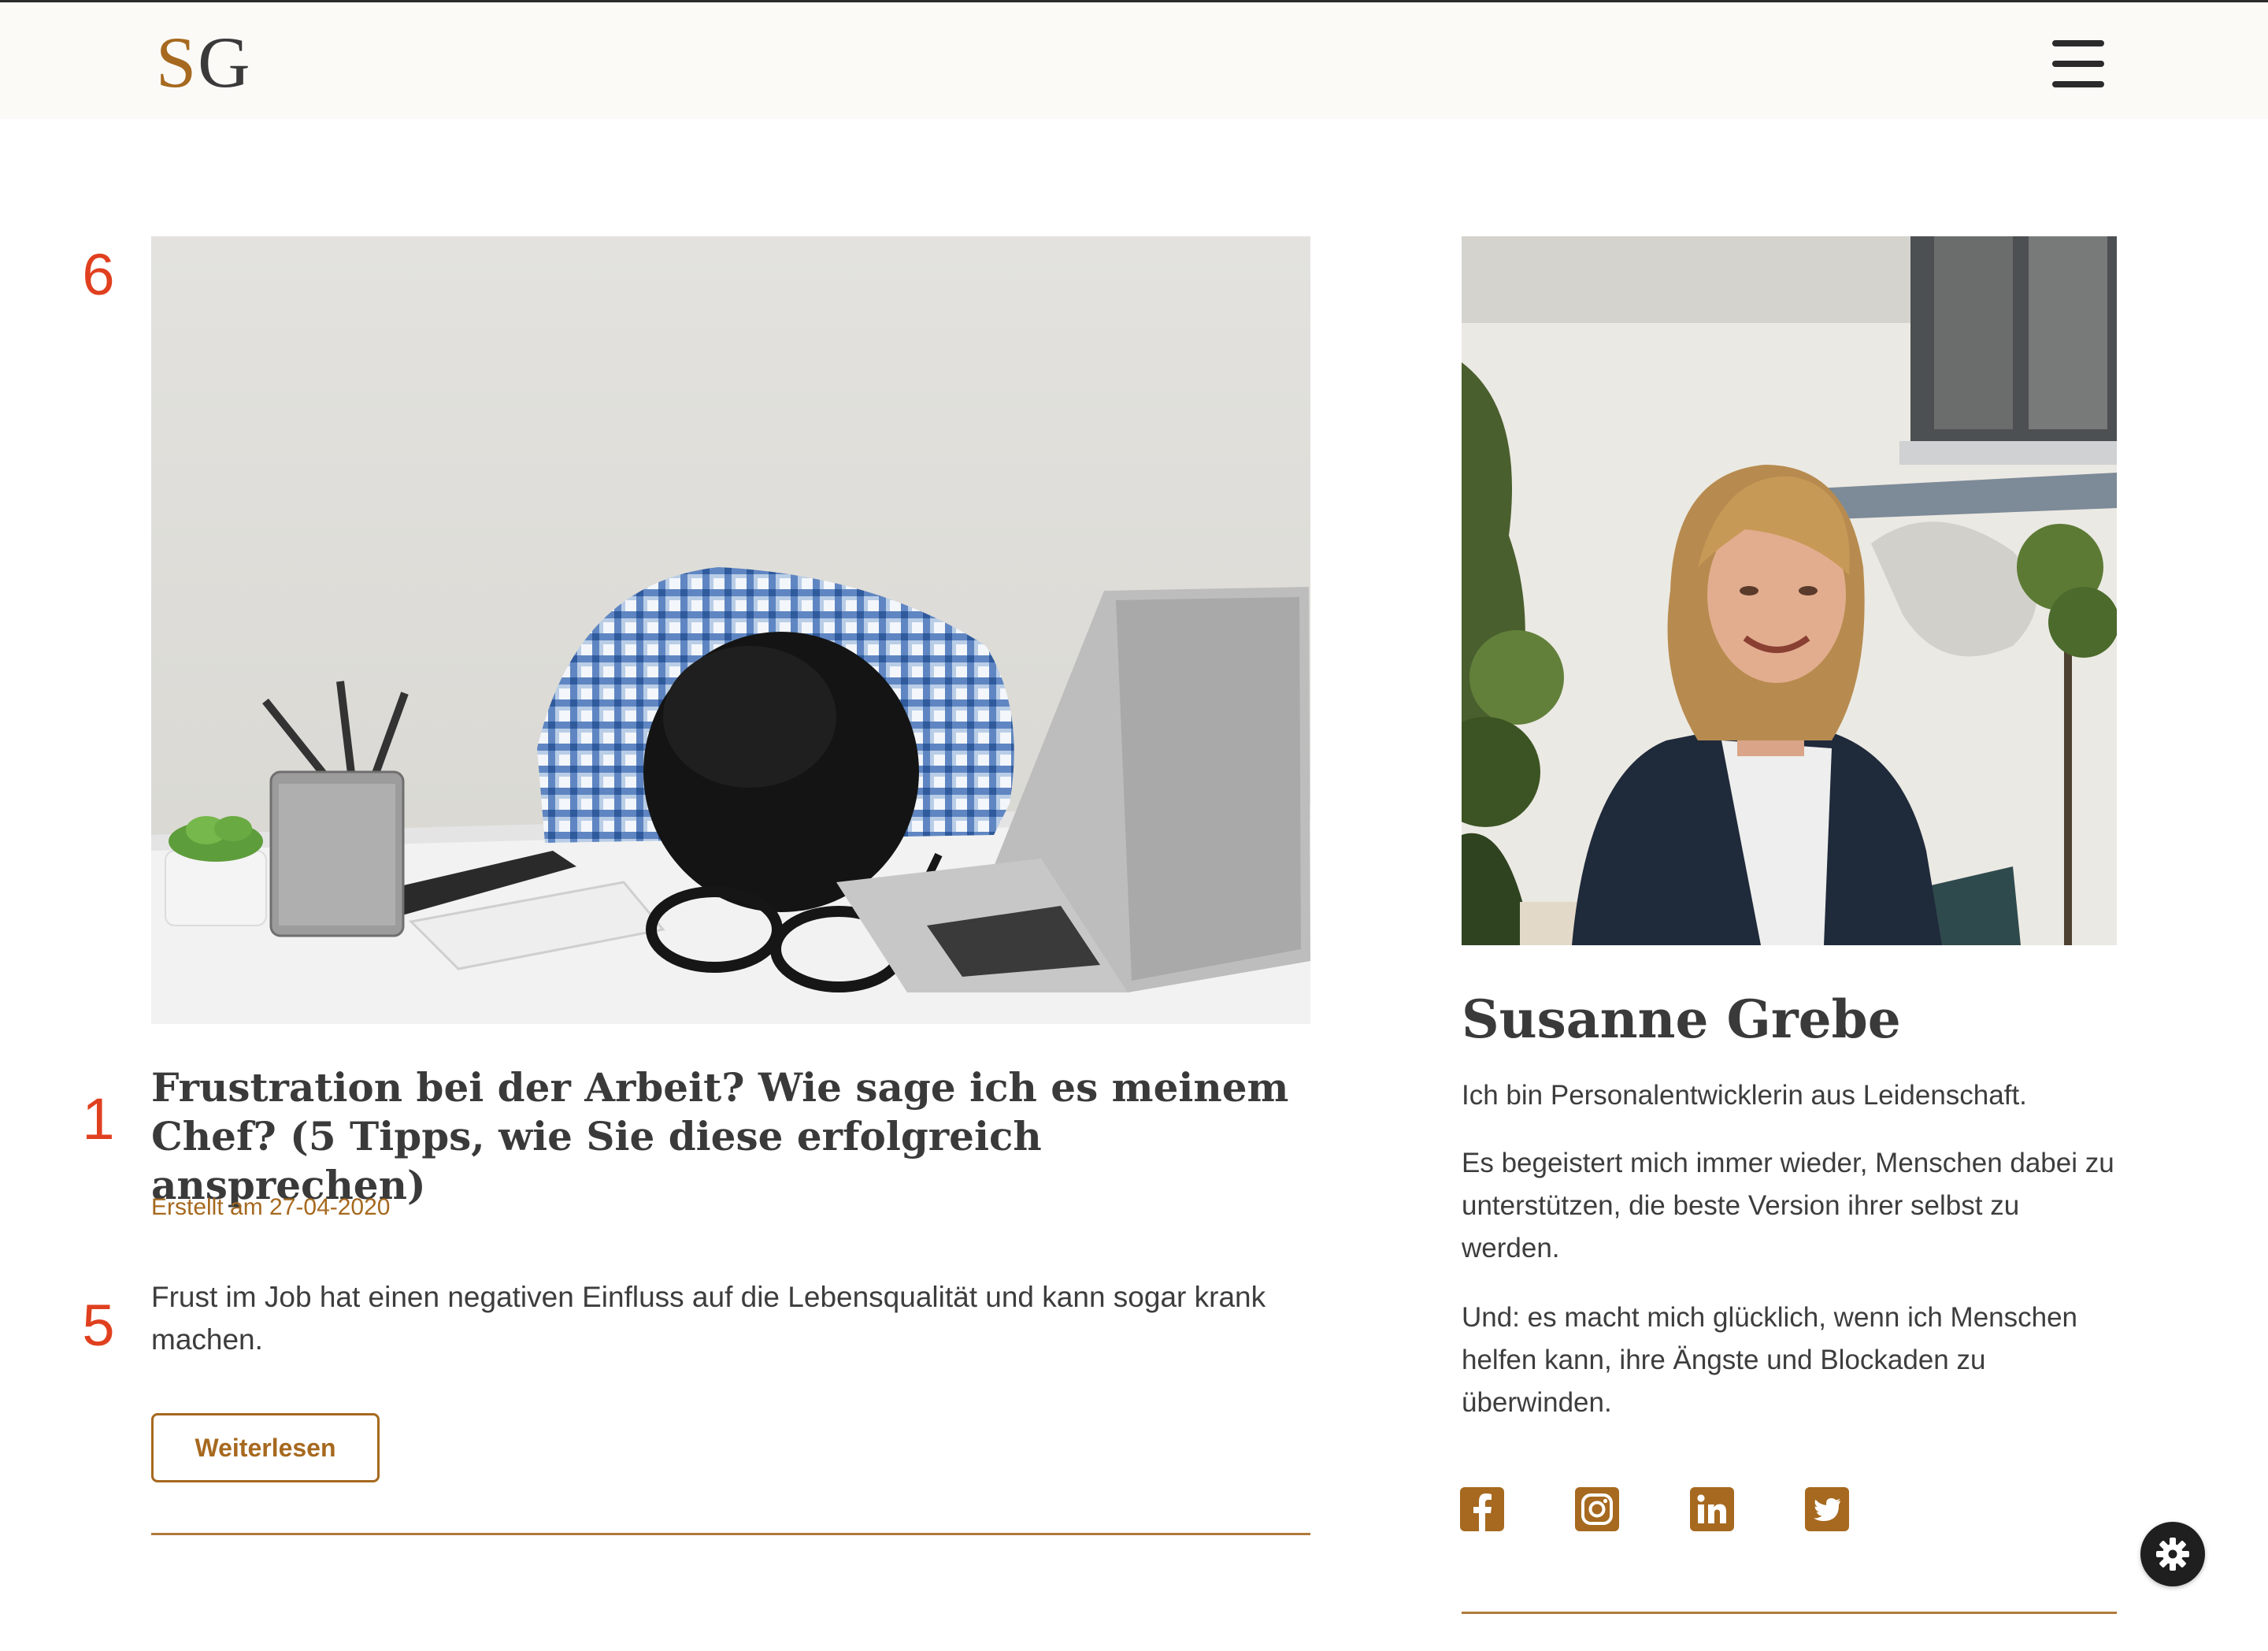 The width and height of the screenshot is (2268, 1651). Describe the element at coordinates (2172, 1554) in the screenshot. I see `gear-icon` at that location.